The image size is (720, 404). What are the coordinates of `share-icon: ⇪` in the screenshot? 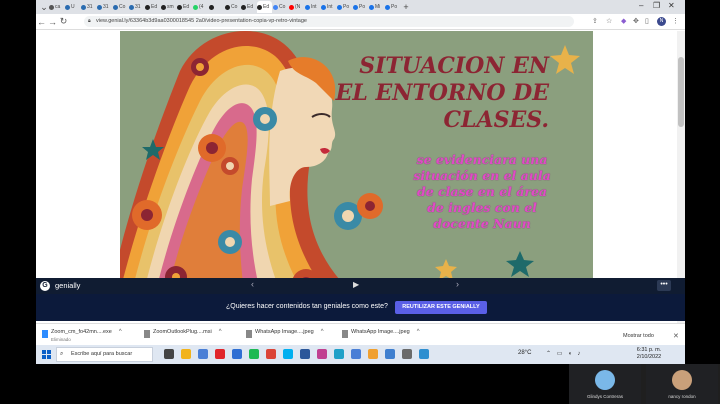 It's located at (595, 21).